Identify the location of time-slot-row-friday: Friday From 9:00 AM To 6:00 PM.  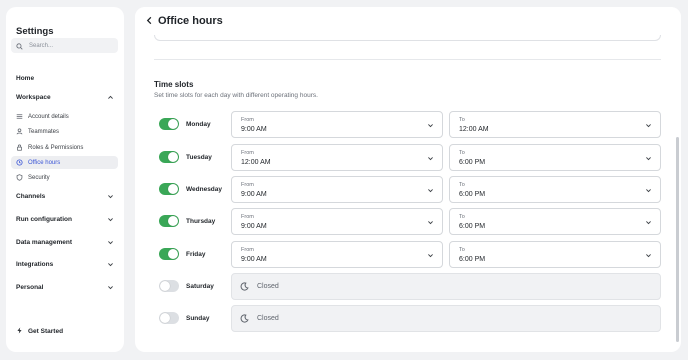
(410, 254).